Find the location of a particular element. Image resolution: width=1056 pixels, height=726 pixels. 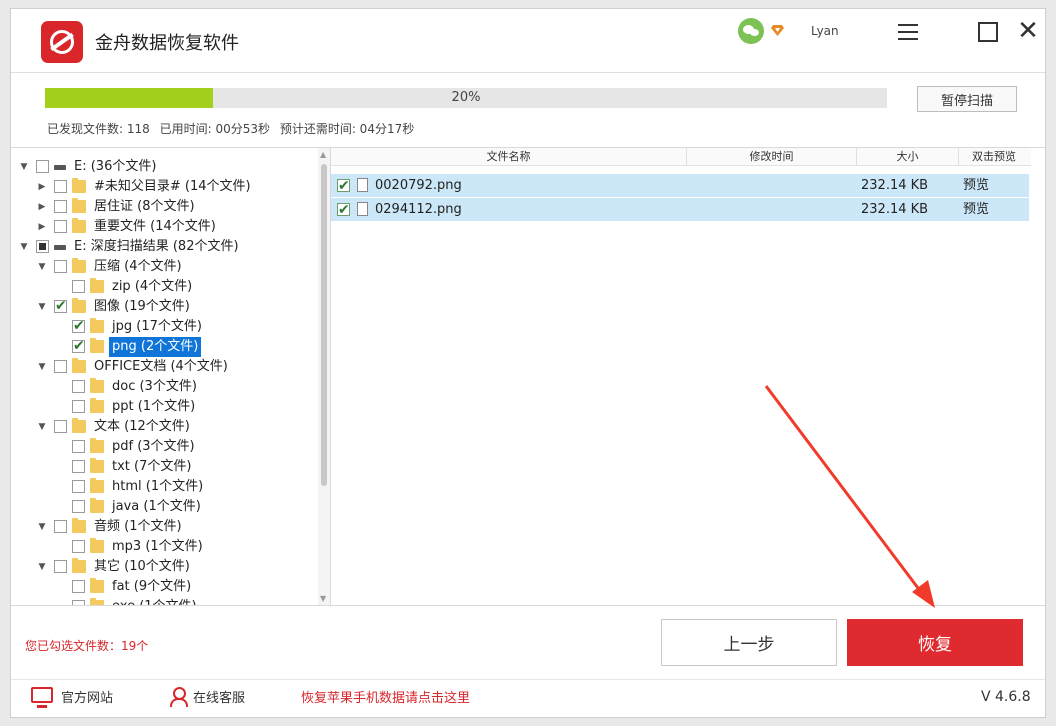

tree-node: txt (7个文件) is located at coordinates (161, 467).